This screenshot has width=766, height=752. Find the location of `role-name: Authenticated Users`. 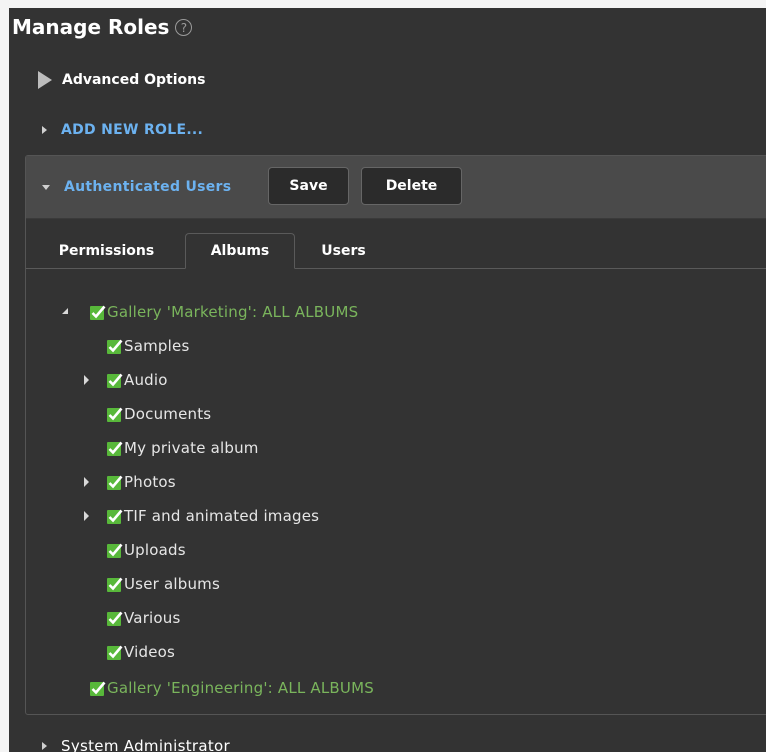

role-name: Authenticated Users is located at coordinates (148, 187).